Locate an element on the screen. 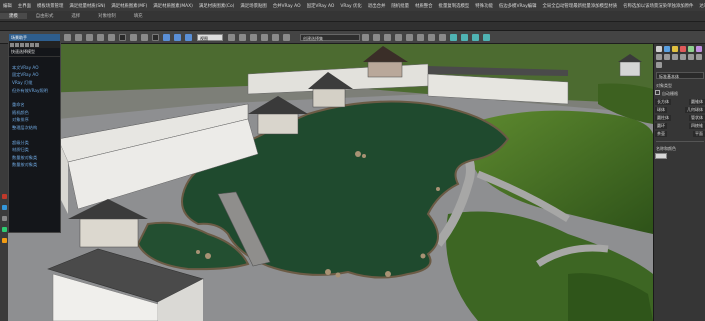  menu-item: 固定VRay AO is located at coordinates (321, 6).